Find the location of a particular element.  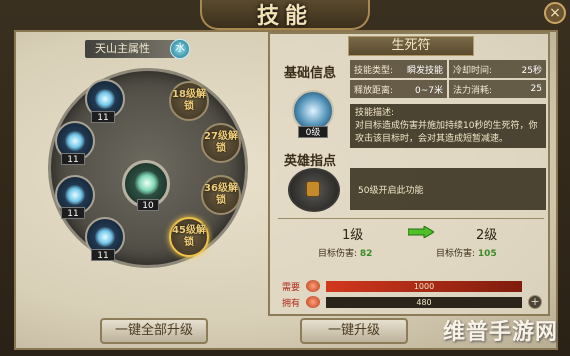

skill-stats: 技能类型: 瞬发技能 冷却时间: 25秒 释放距离: 0~7米 法力消耗: 25 is located at coordinates (448, 80).